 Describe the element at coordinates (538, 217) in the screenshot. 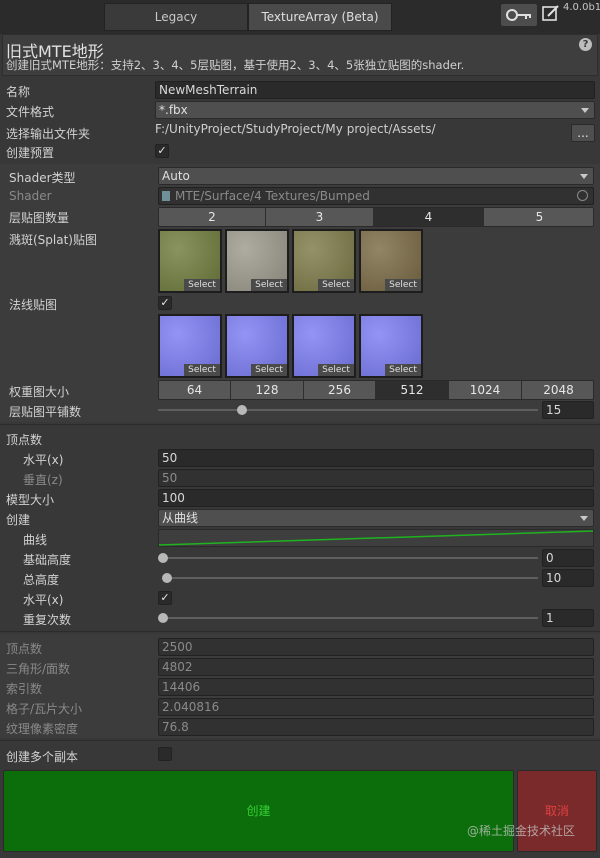

I see `layer-option-5: 5` at that location.